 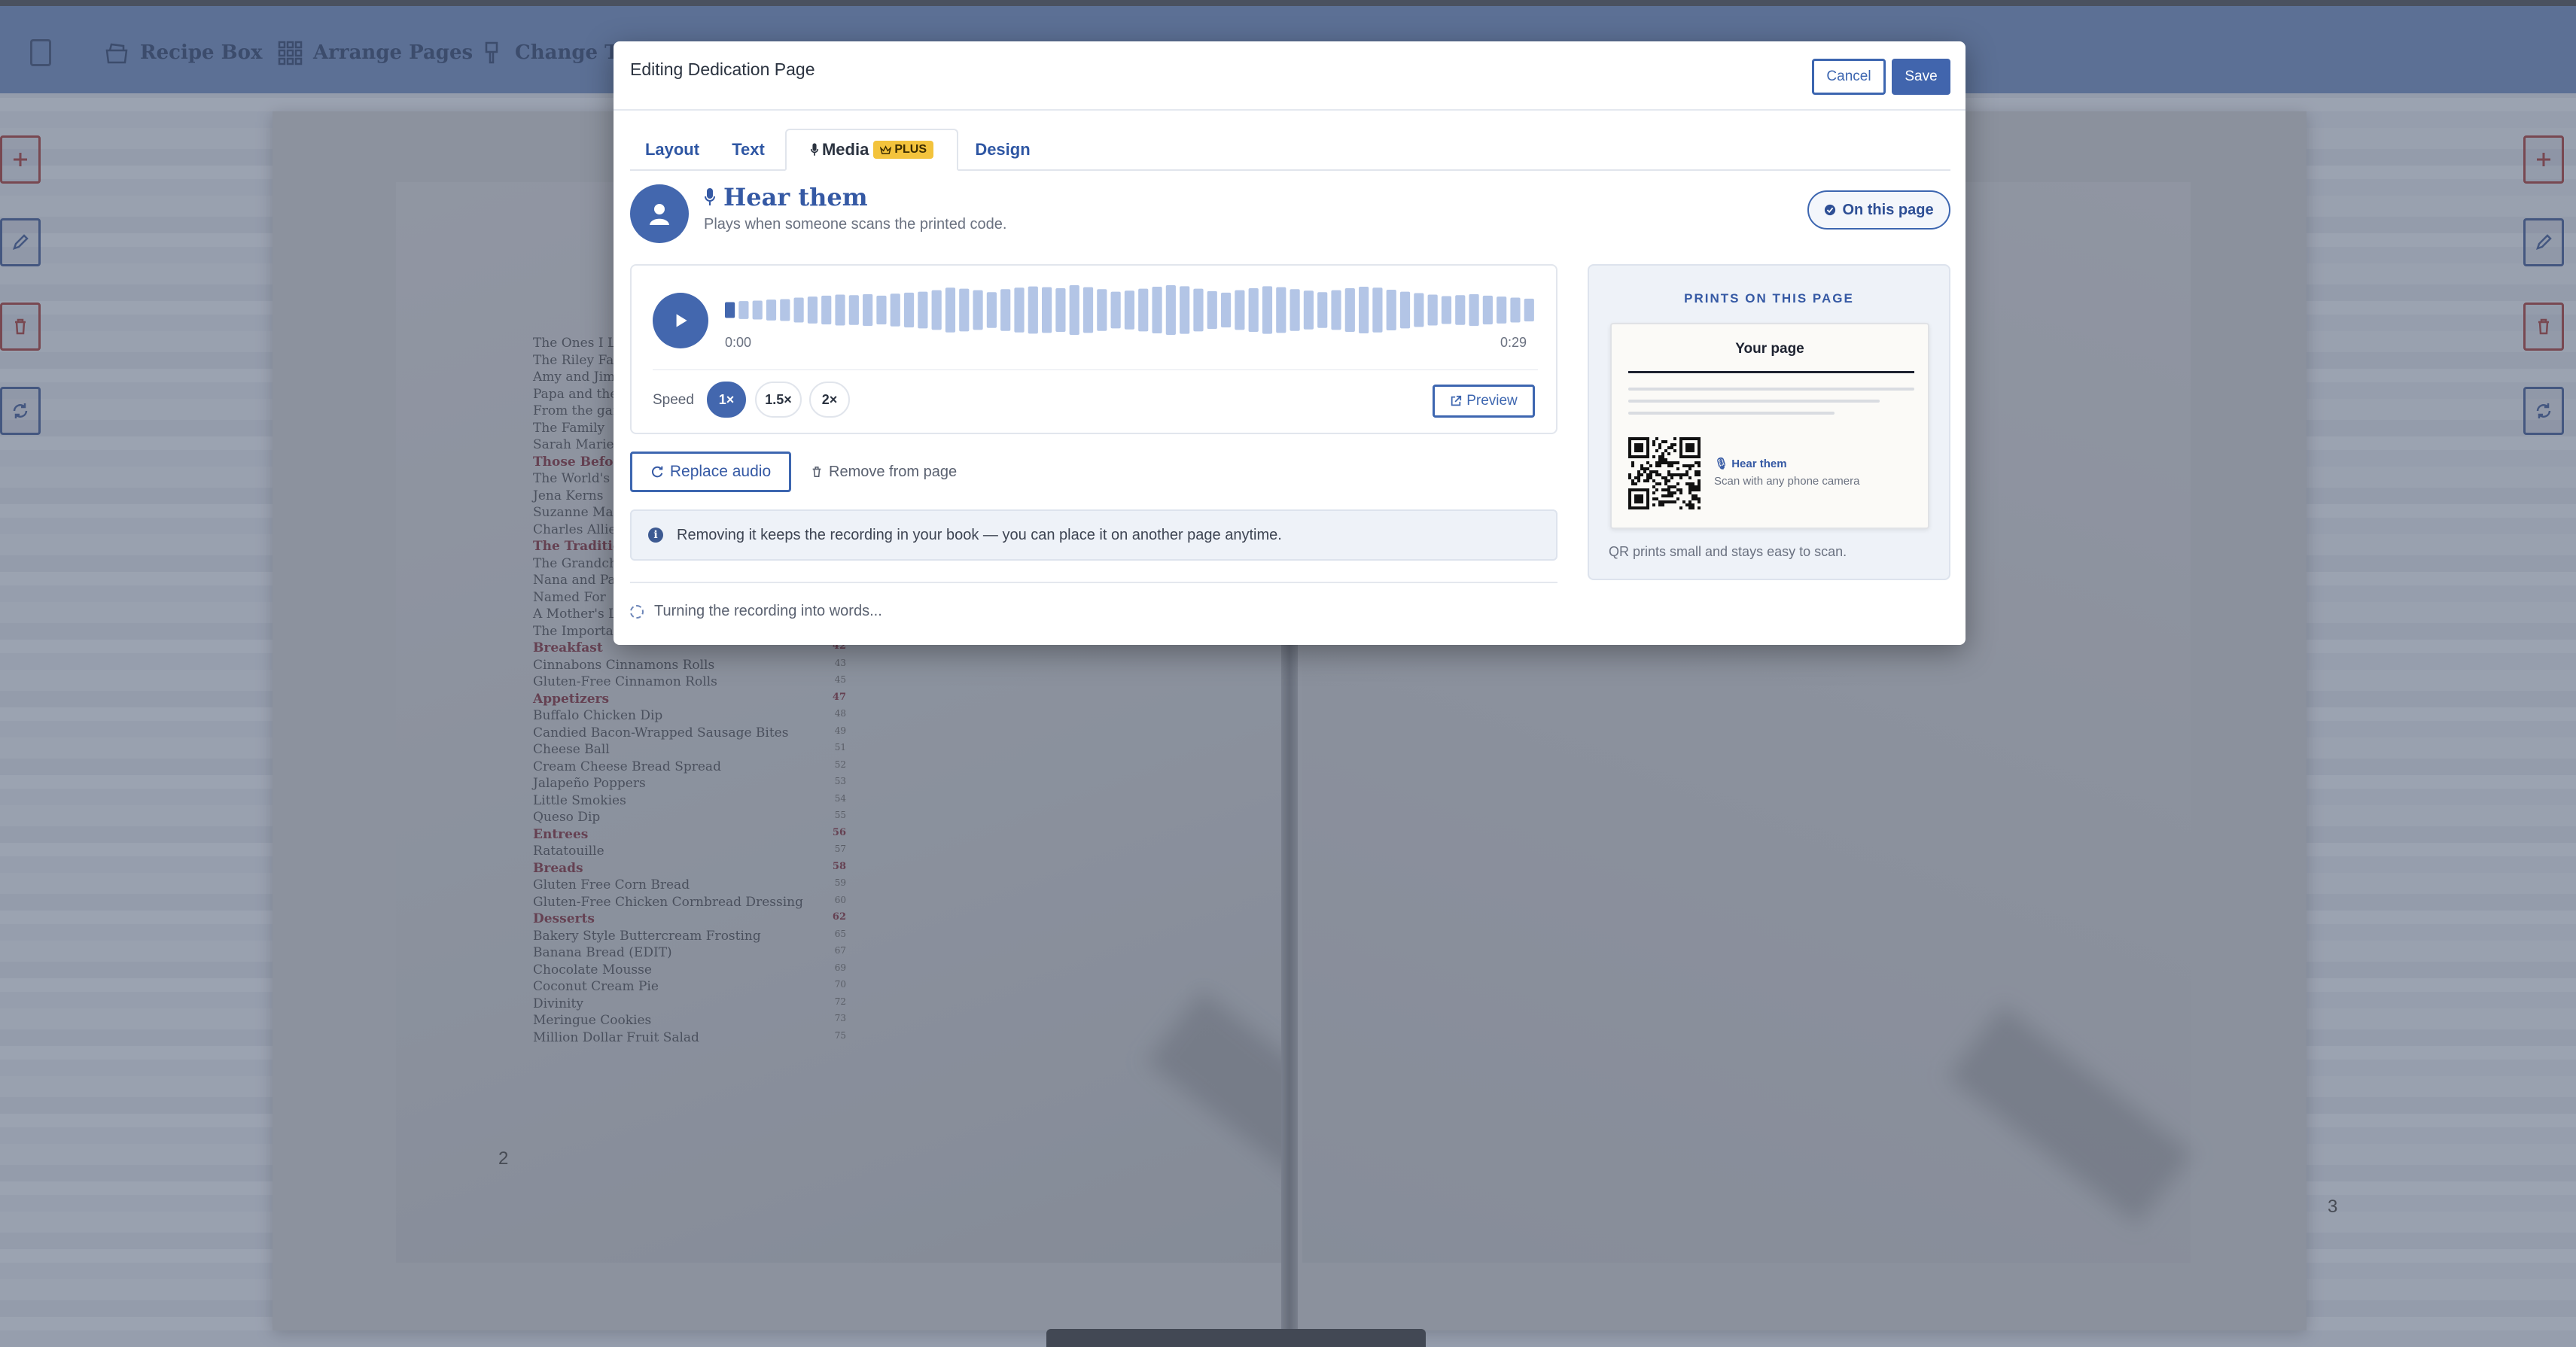 I want to click on save-button: Save, so click(x=1921, y=77).